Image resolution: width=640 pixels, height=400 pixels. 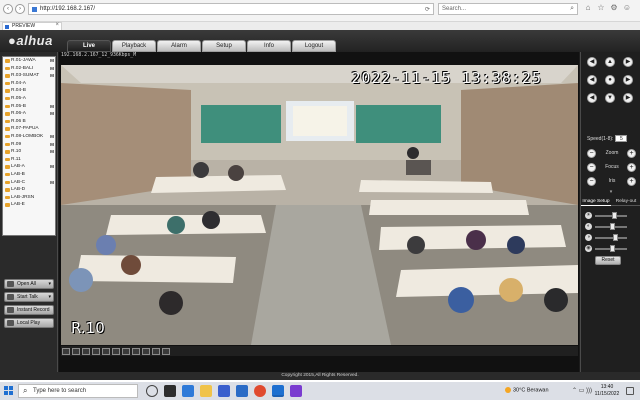 I want to click on address-bar: http://192.168.2.167/ ⟳, so click(x=231, y=9).